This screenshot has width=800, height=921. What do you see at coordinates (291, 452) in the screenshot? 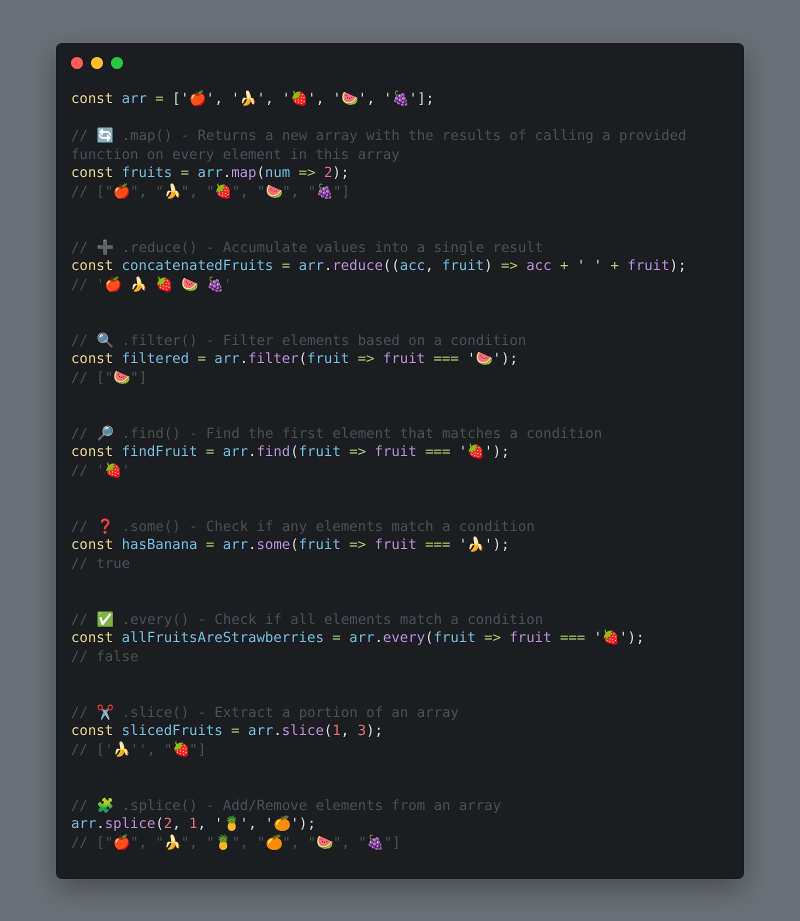
I see `code-line: const findFruit = arr.find(fruit => fruit === '🍓');` at bounding box center [291, 452].